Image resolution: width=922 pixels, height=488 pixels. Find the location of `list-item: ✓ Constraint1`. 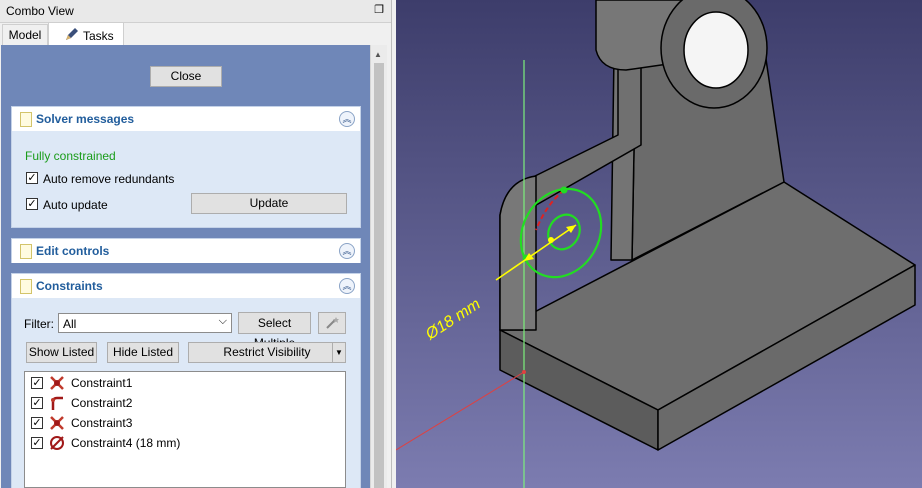

list-item: ✓ Constraint1 is located at coordinates (181, 383).